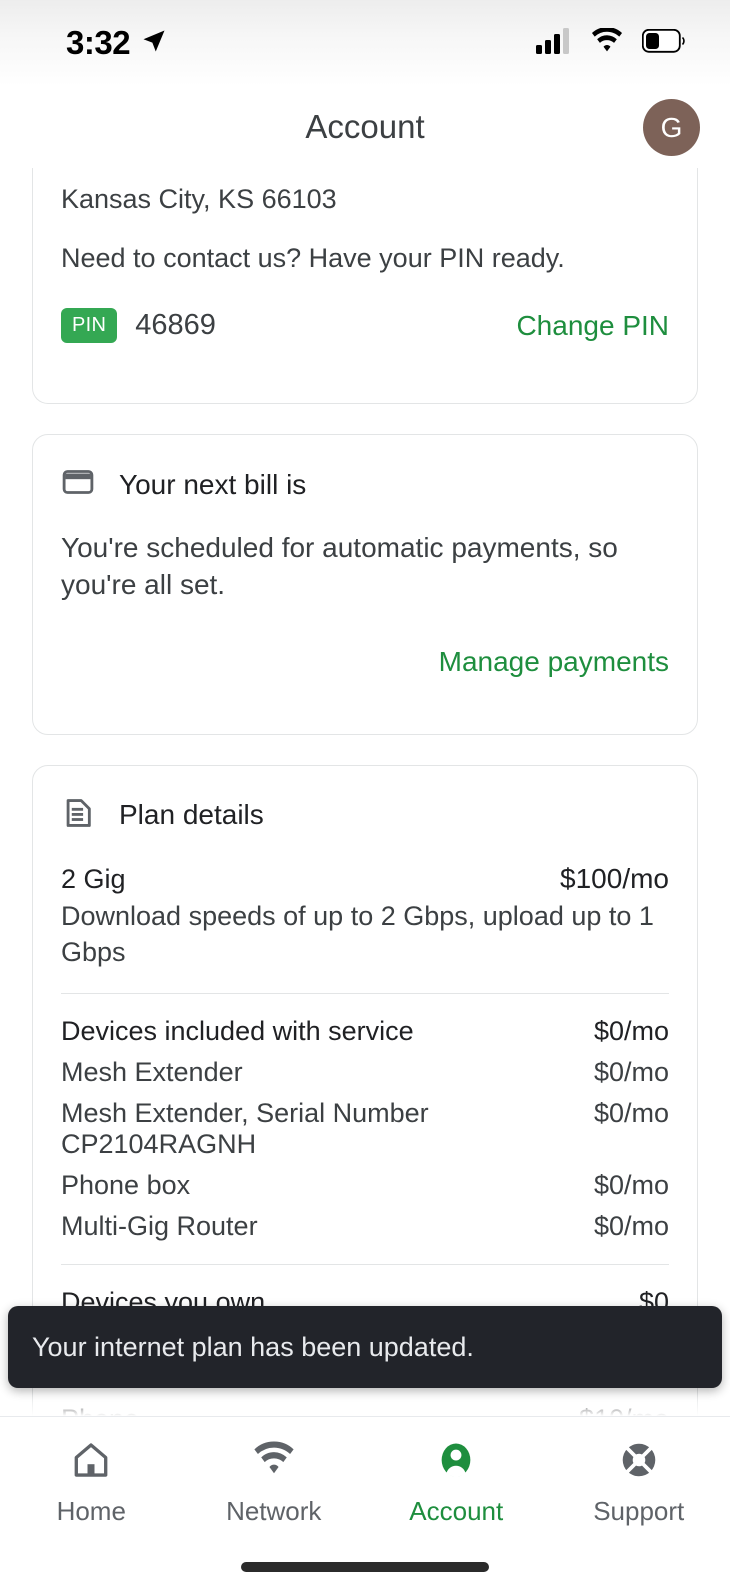  What do you see at coordinates (624, 1410) in the screenshot?
I see `section-heading-price: $10/mo` at bounding box center [624, 1410].